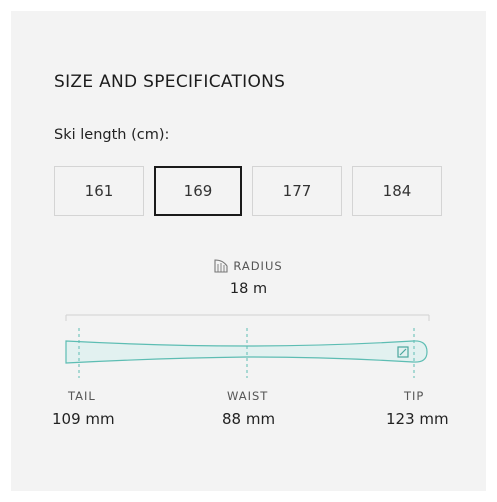  Describe the element at coordinates (297, 191) in the screenshot. I see `size-option-177: 177` at that location.